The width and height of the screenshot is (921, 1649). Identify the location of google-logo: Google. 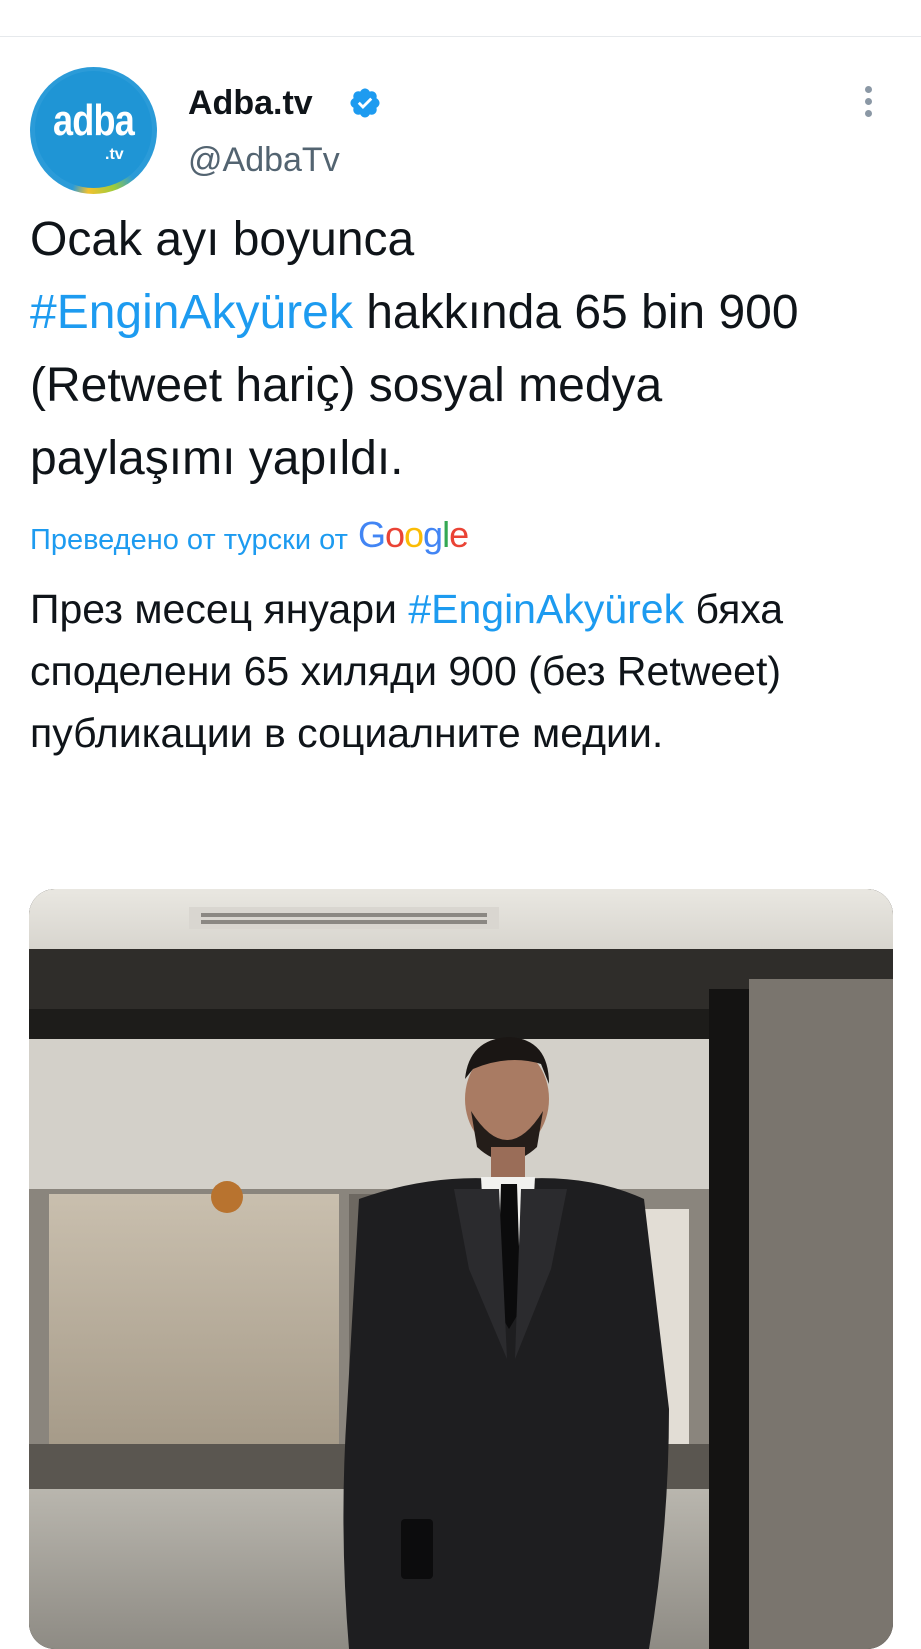
(413, 534).